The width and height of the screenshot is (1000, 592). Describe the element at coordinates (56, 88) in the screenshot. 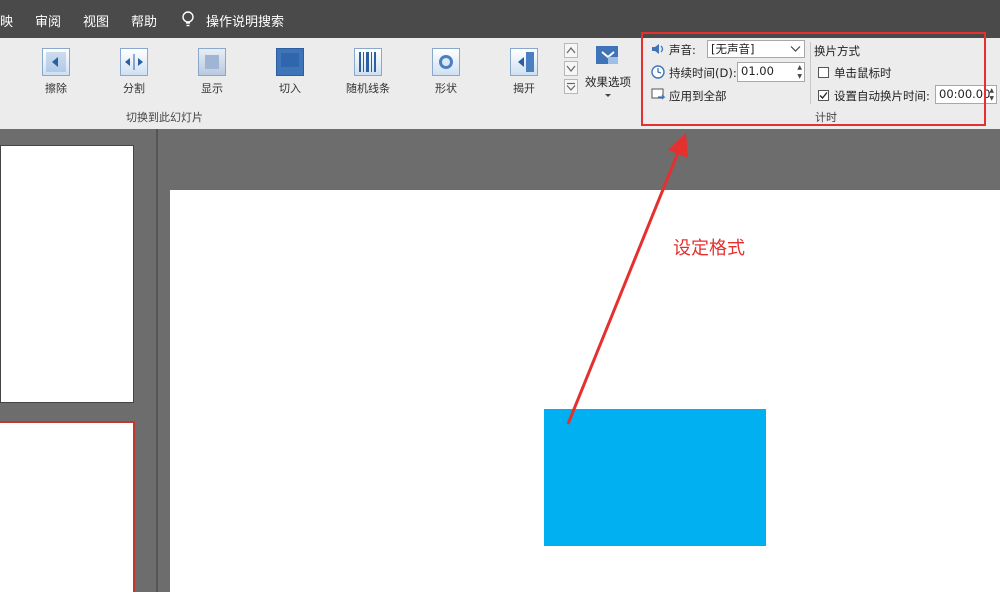

I see `transition-wipe-label: 擦除` at that location.